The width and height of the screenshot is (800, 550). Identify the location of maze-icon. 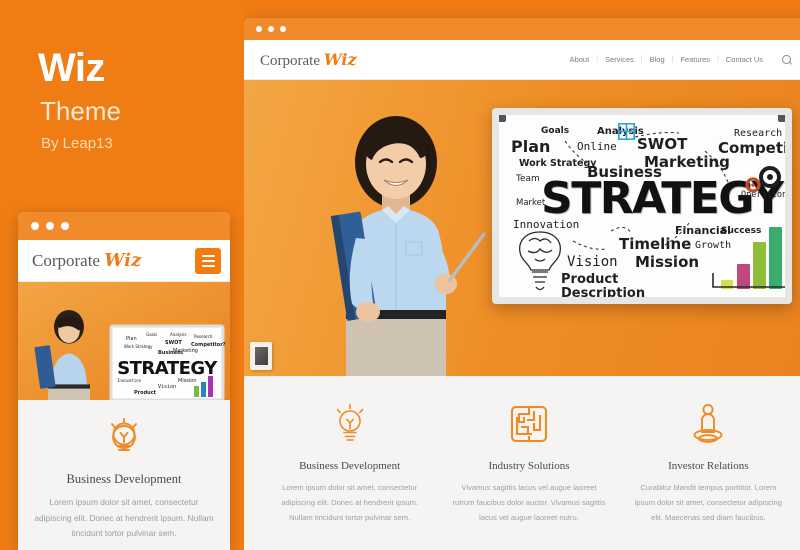
(528, 424).